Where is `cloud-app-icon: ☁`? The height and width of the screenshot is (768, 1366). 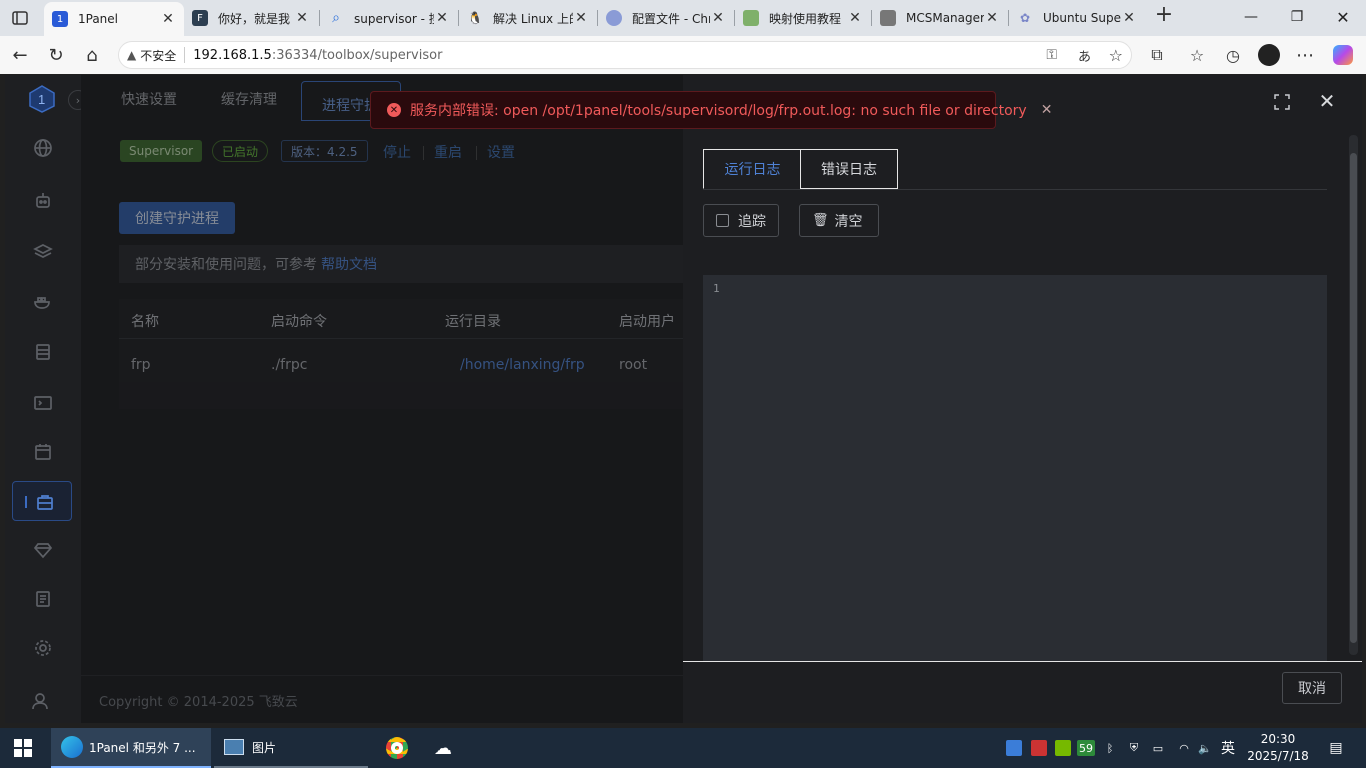
cloud-app-icon: ☁ is located at coordinates (443, 748).